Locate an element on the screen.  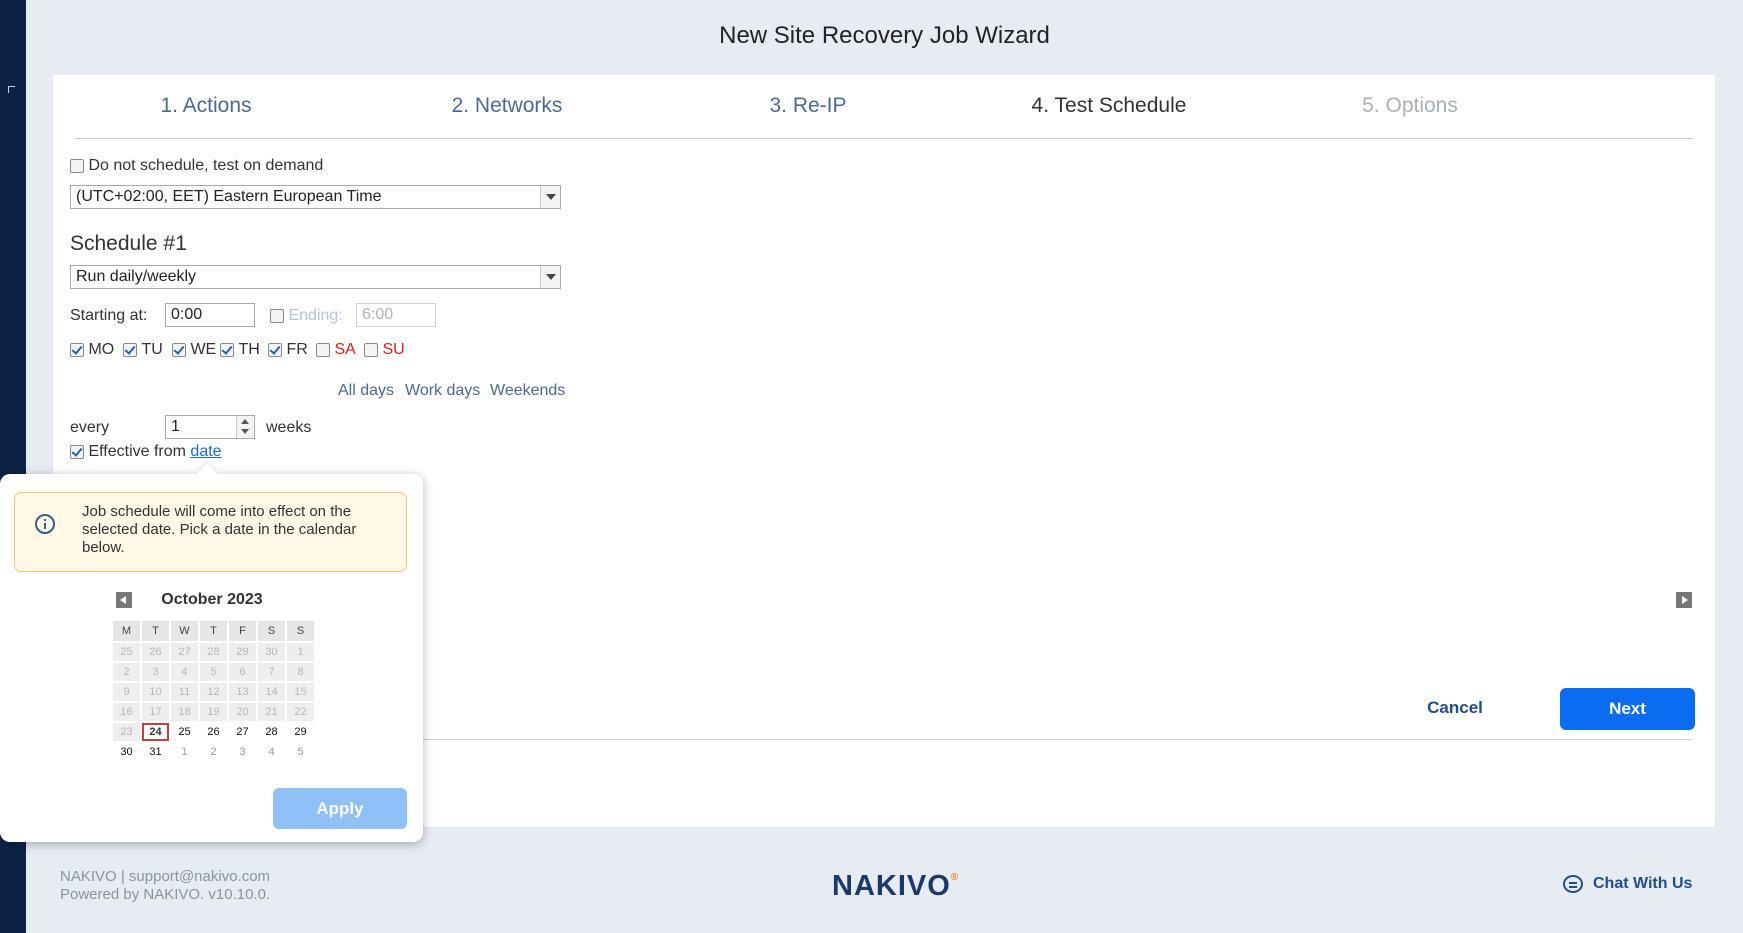
day-sa-label: SA is located at coordinates (345, 349).